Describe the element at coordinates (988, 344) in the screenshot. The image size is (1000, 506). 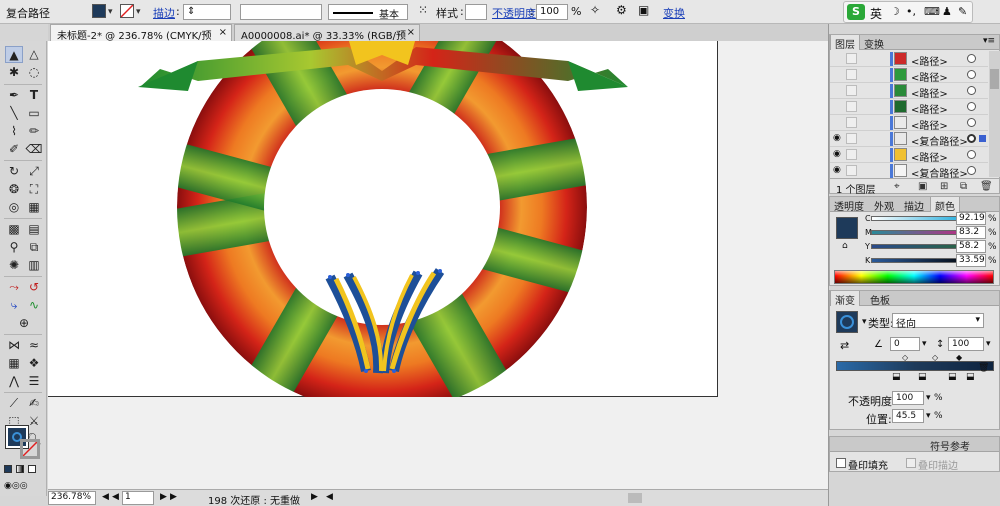
I see `aspect-dropdown-icon: ▾` at that location.